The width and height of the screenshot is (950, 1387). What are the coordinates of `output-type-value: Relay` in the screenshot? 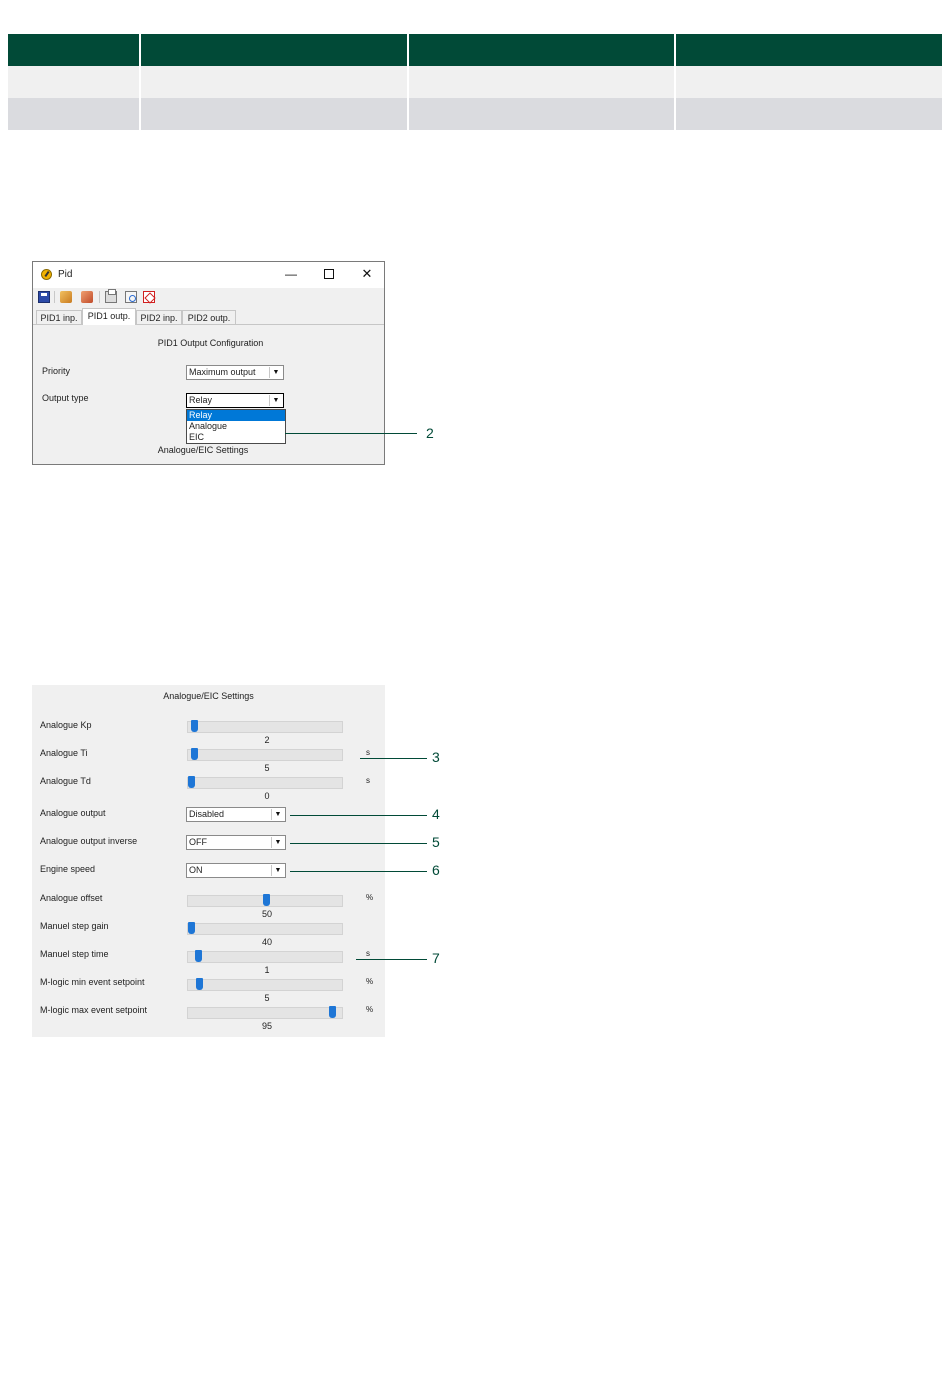 It's located at (201, 400).